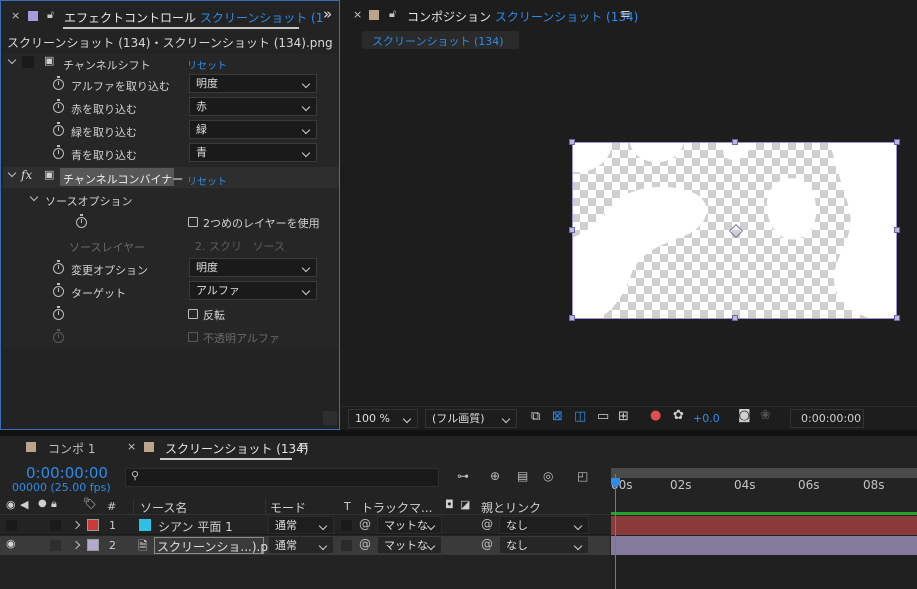  What do you see at coordinates (874, 485) in the screenshot?
I see `ruler-tick: 08s` at bounding box center [874, 485].